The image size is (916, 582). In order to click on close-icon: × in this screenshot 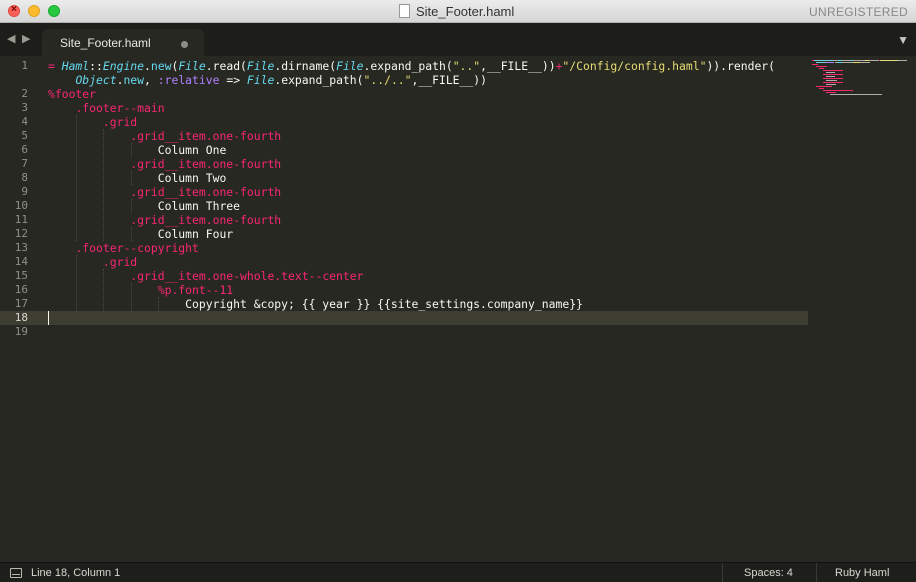, I will do `click(14, 9)`.